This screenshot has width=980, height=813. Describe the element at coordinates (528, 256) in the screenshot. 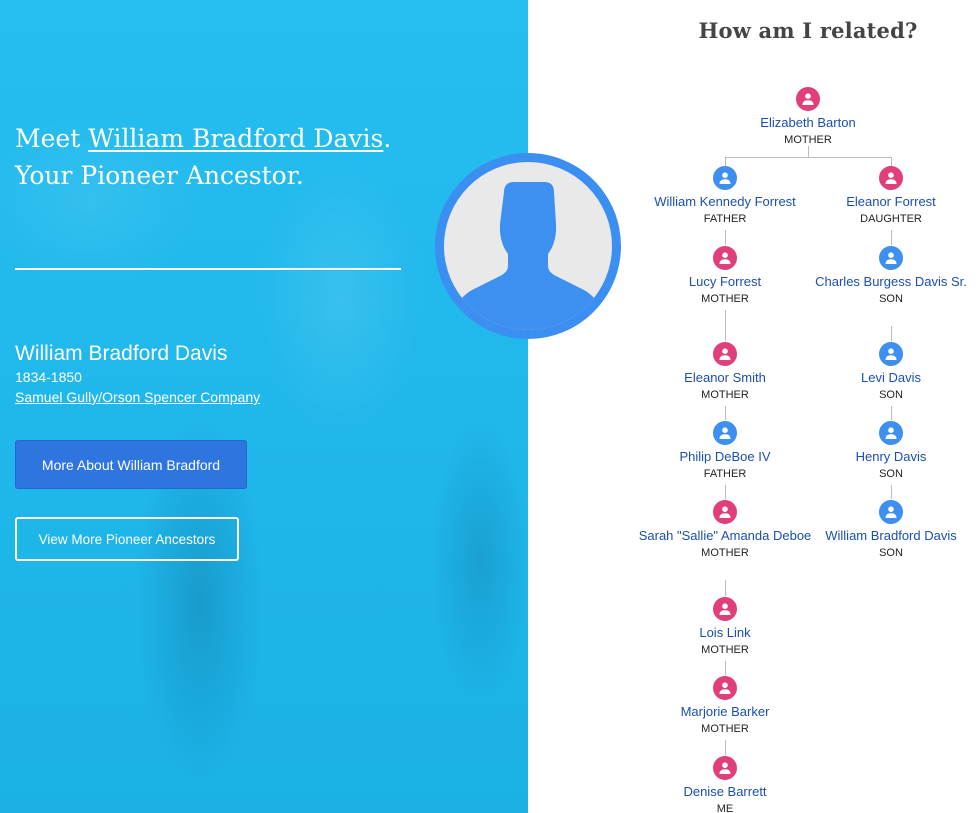

I see `person-silhouette-icon` at that location.